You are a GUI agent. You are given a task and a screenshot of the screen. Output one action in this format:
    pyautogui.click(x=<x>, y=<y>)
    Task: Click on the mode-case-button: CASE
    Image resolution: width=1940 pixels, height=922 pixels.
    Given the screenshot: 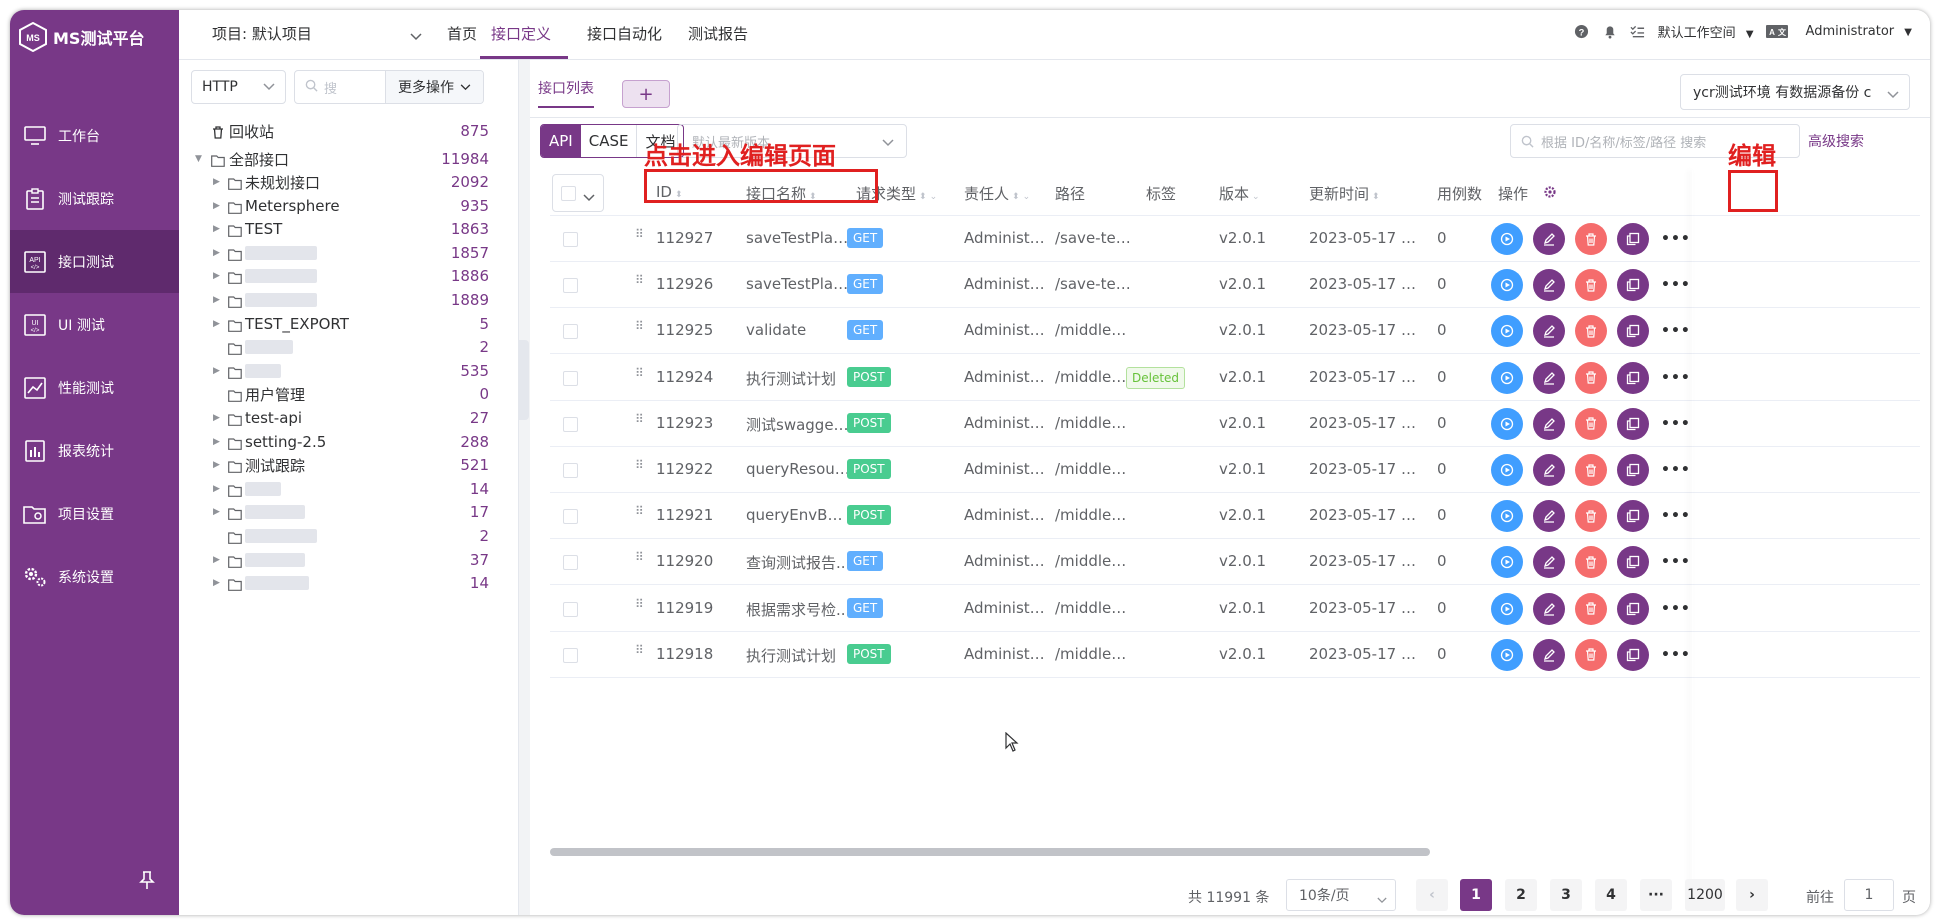 What is the action you would take?
    pyautogui.click(x=609, y=141)
    